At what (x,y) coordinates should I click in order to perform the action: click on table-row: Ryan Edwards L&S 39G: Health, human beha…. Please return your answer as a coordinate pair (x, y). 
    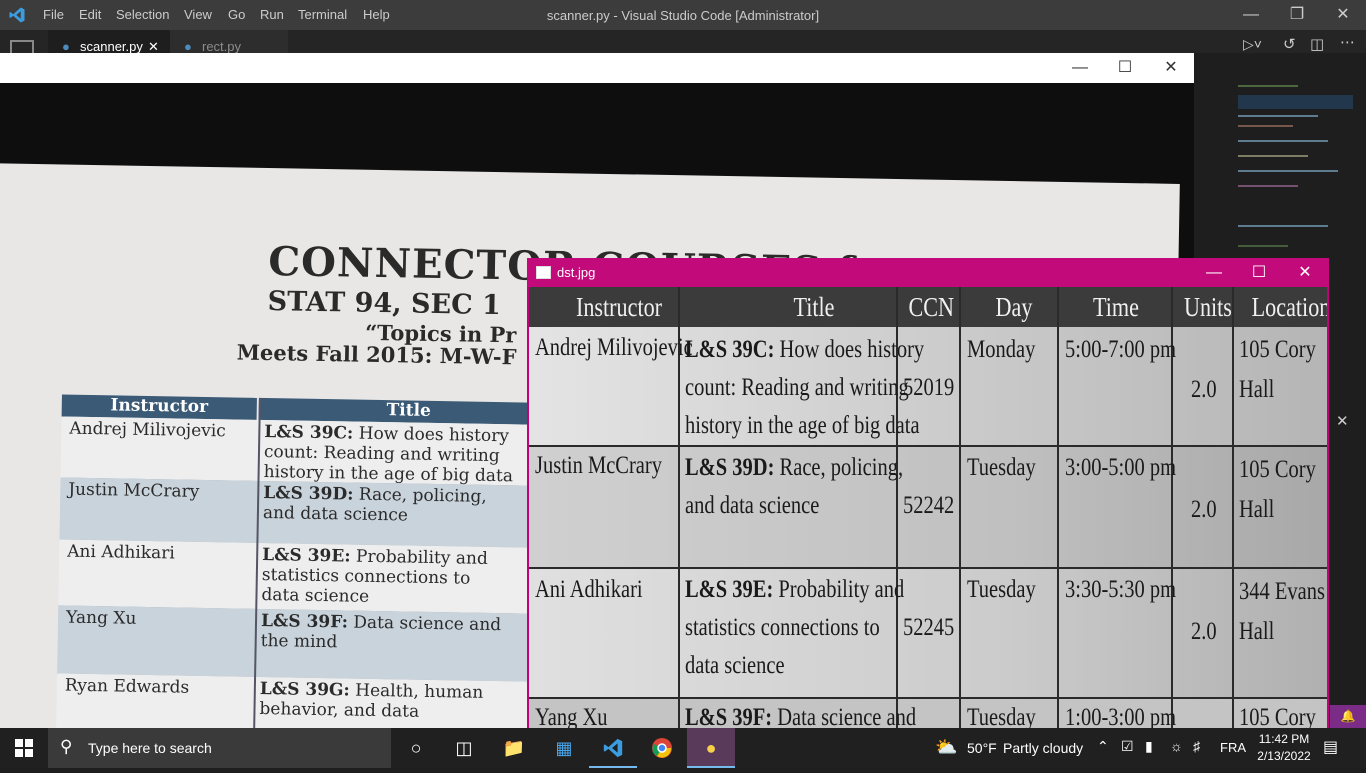
    Looking at the image, I should click on (305, 700).